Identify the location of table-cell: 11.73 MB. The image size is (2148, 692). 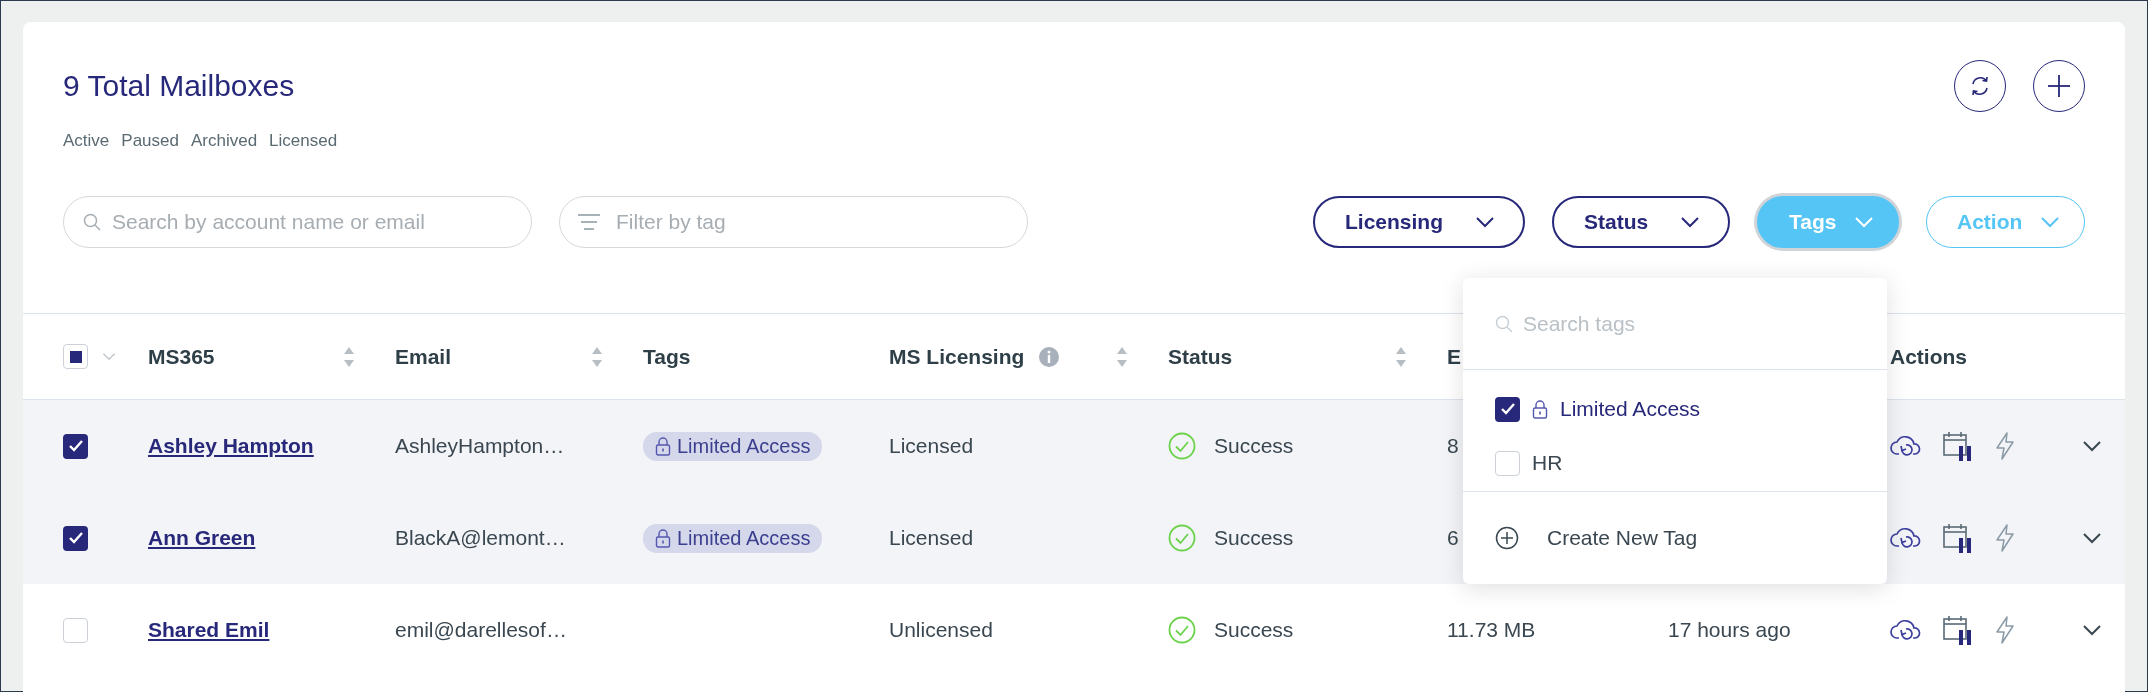
(1491, 630).